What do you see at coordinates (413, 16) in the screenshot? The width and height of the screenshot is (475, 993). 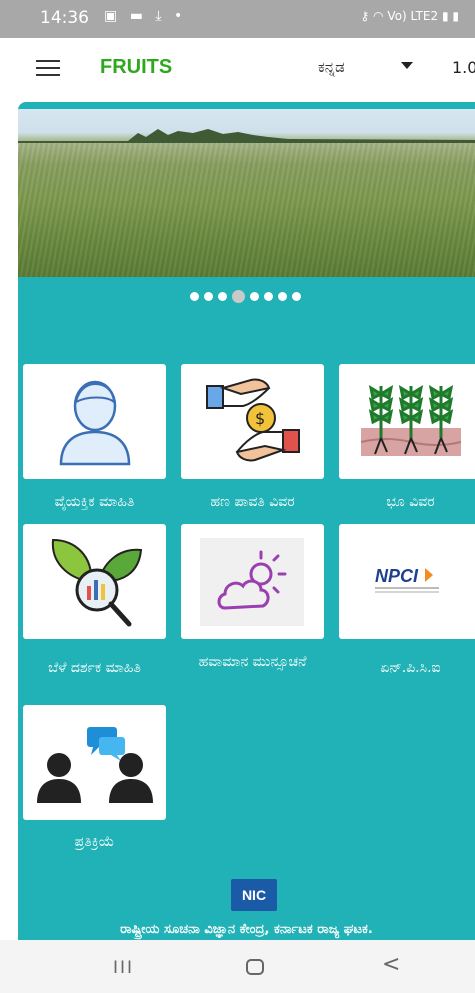 I see `volte-icon: Vo) LTE2` at bounding box center [413, 16].